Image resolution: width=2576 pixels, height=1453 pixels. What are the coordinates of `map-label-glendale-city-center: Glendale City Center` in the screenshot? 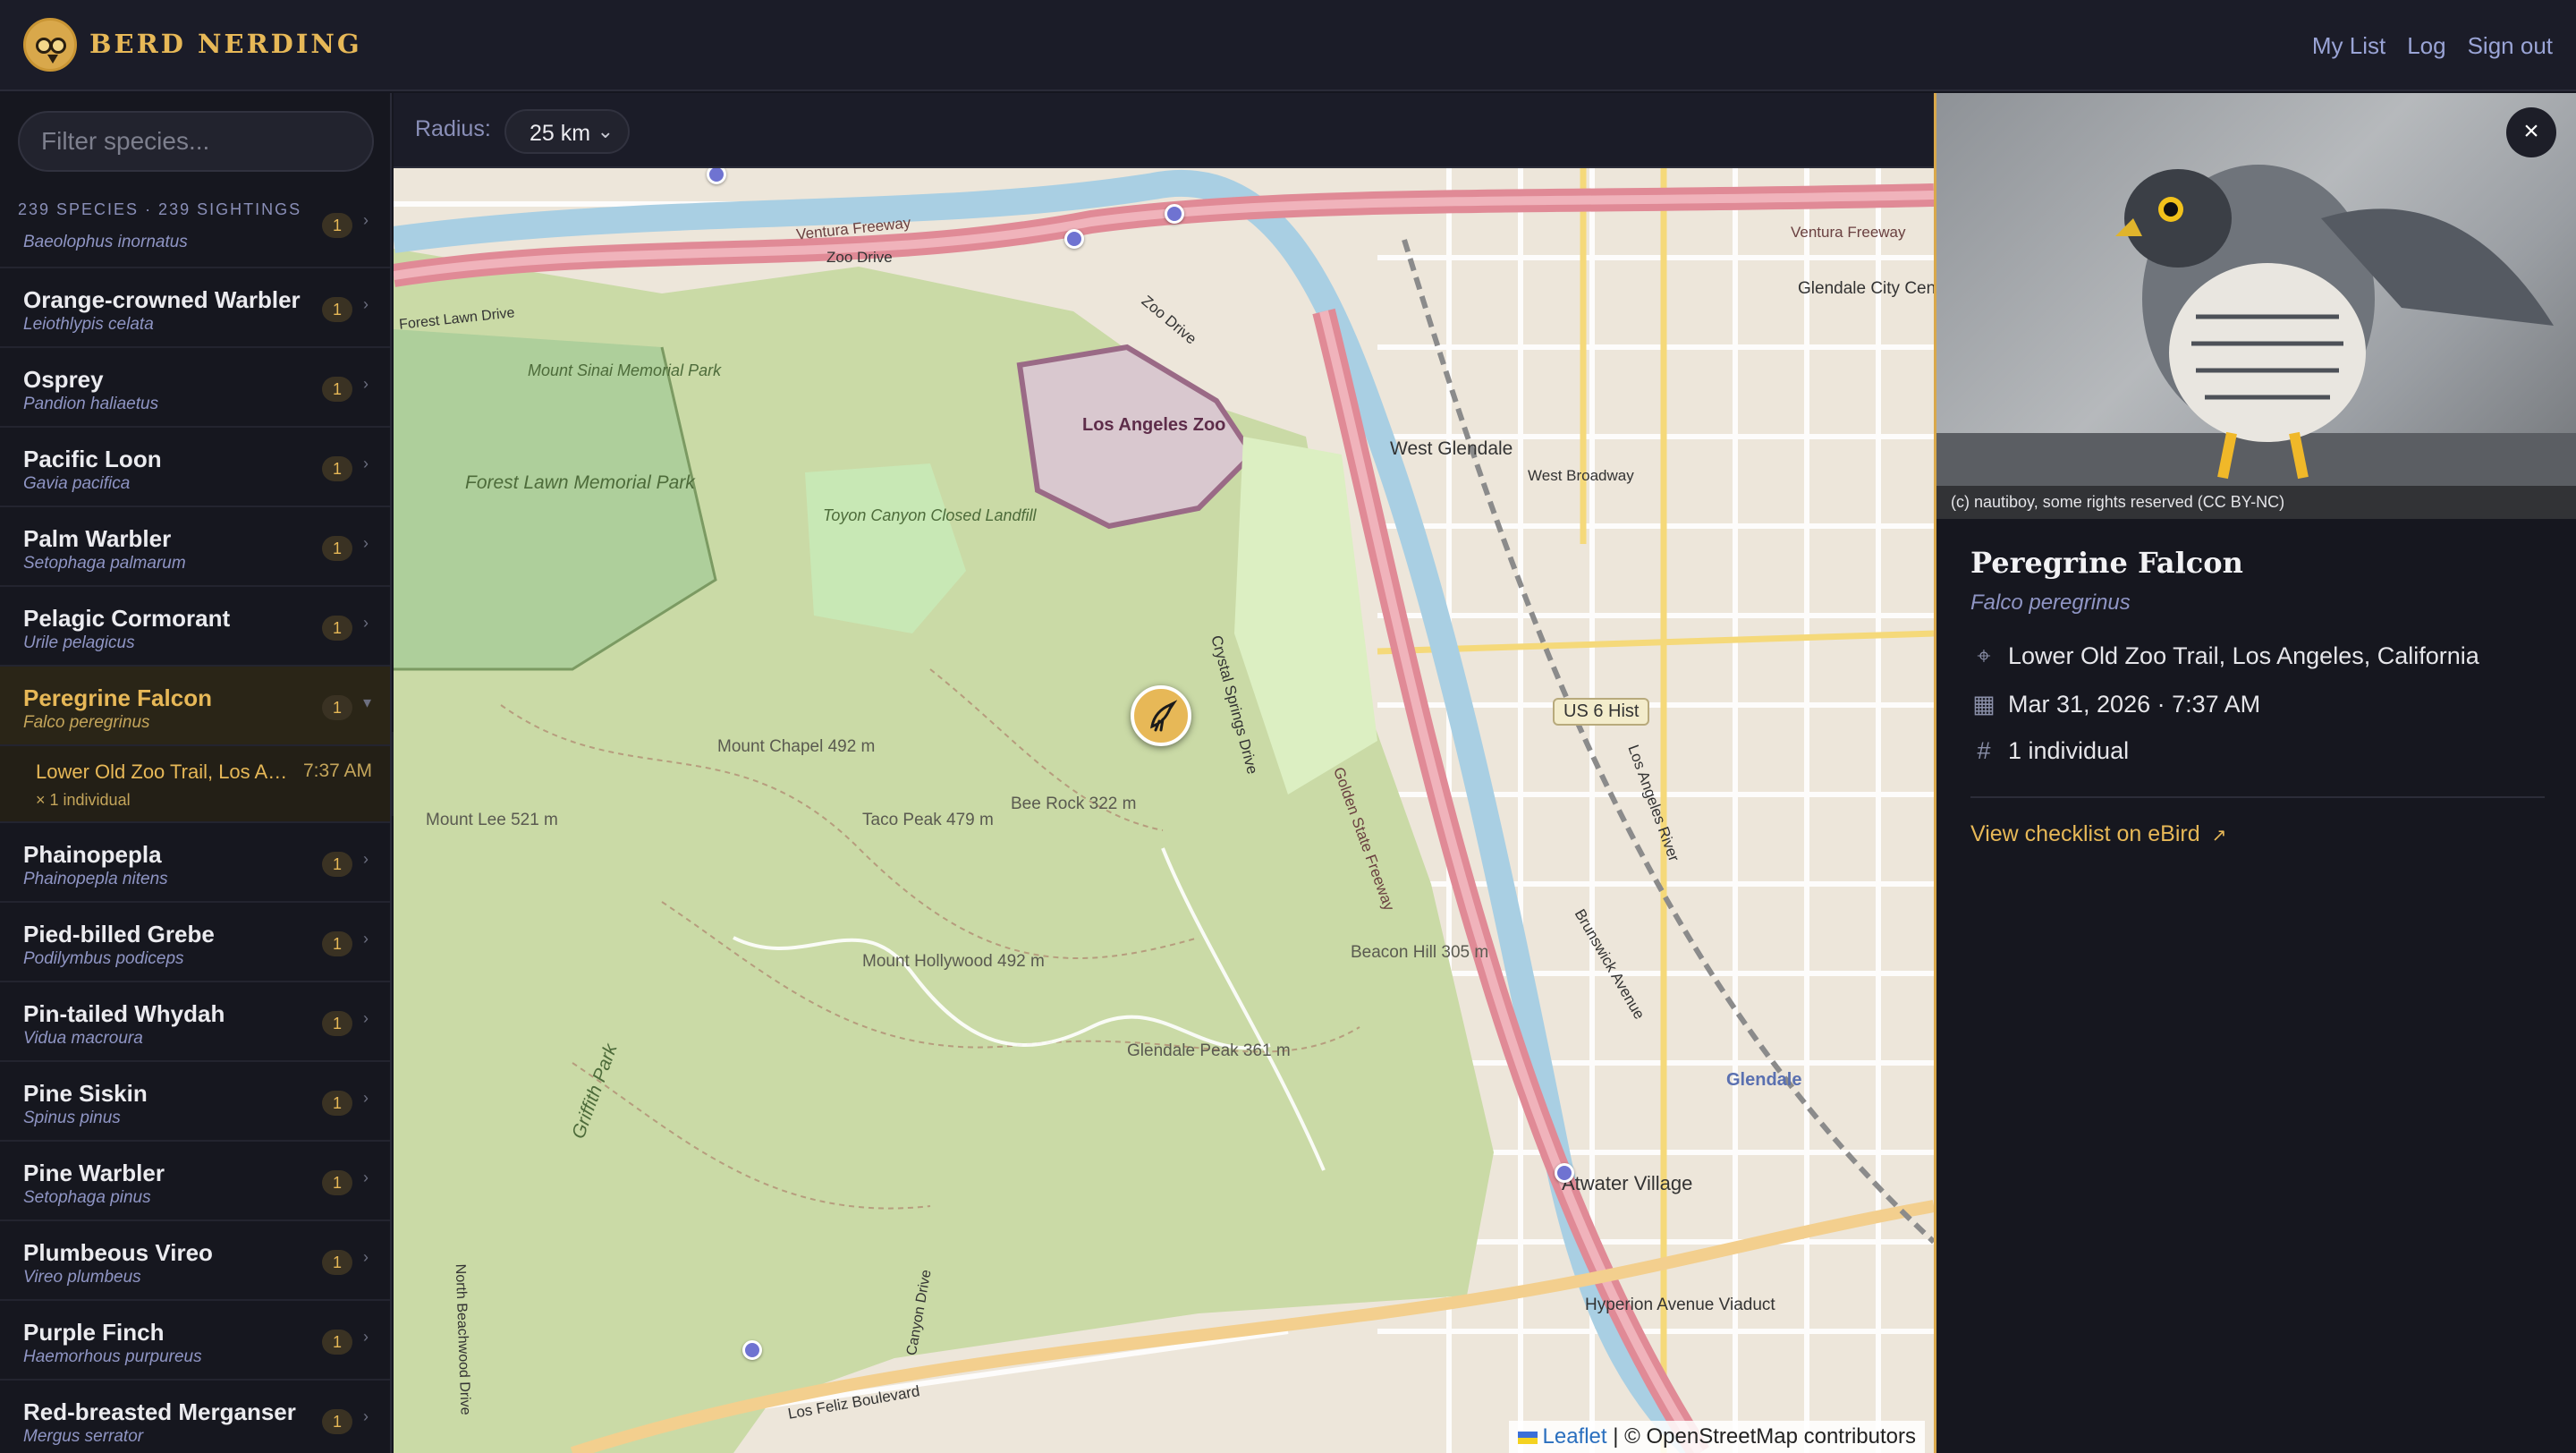 It's located at (1866, 288).